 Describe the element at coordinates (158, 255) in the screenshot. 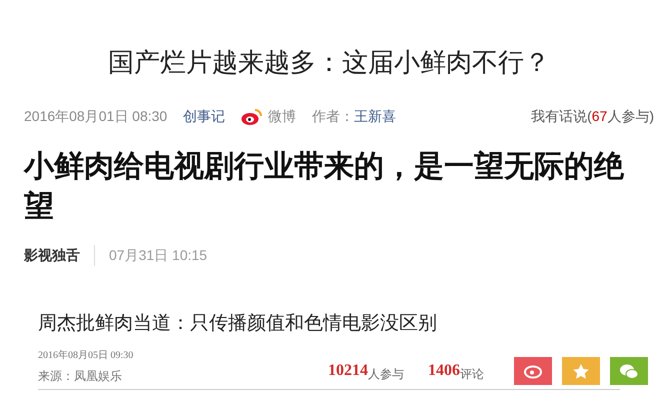

I see `publish-date: 07月31日 10:15` at that location.